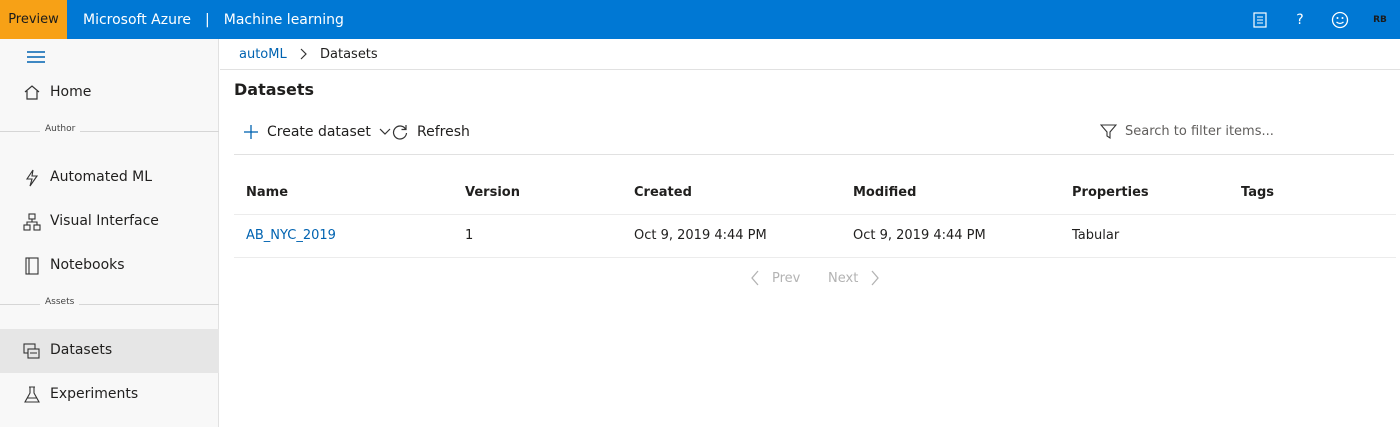 This screenshot has width=1400, height=427. I want to click on smiley-icon, so click(1340, 19).